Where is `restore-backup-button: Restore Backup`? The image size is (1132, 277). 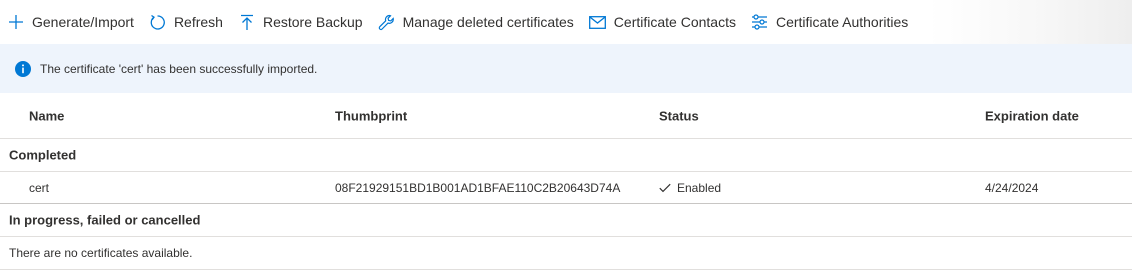
restore-backup-button: Restore Backup is located at coordinates (304, 22).